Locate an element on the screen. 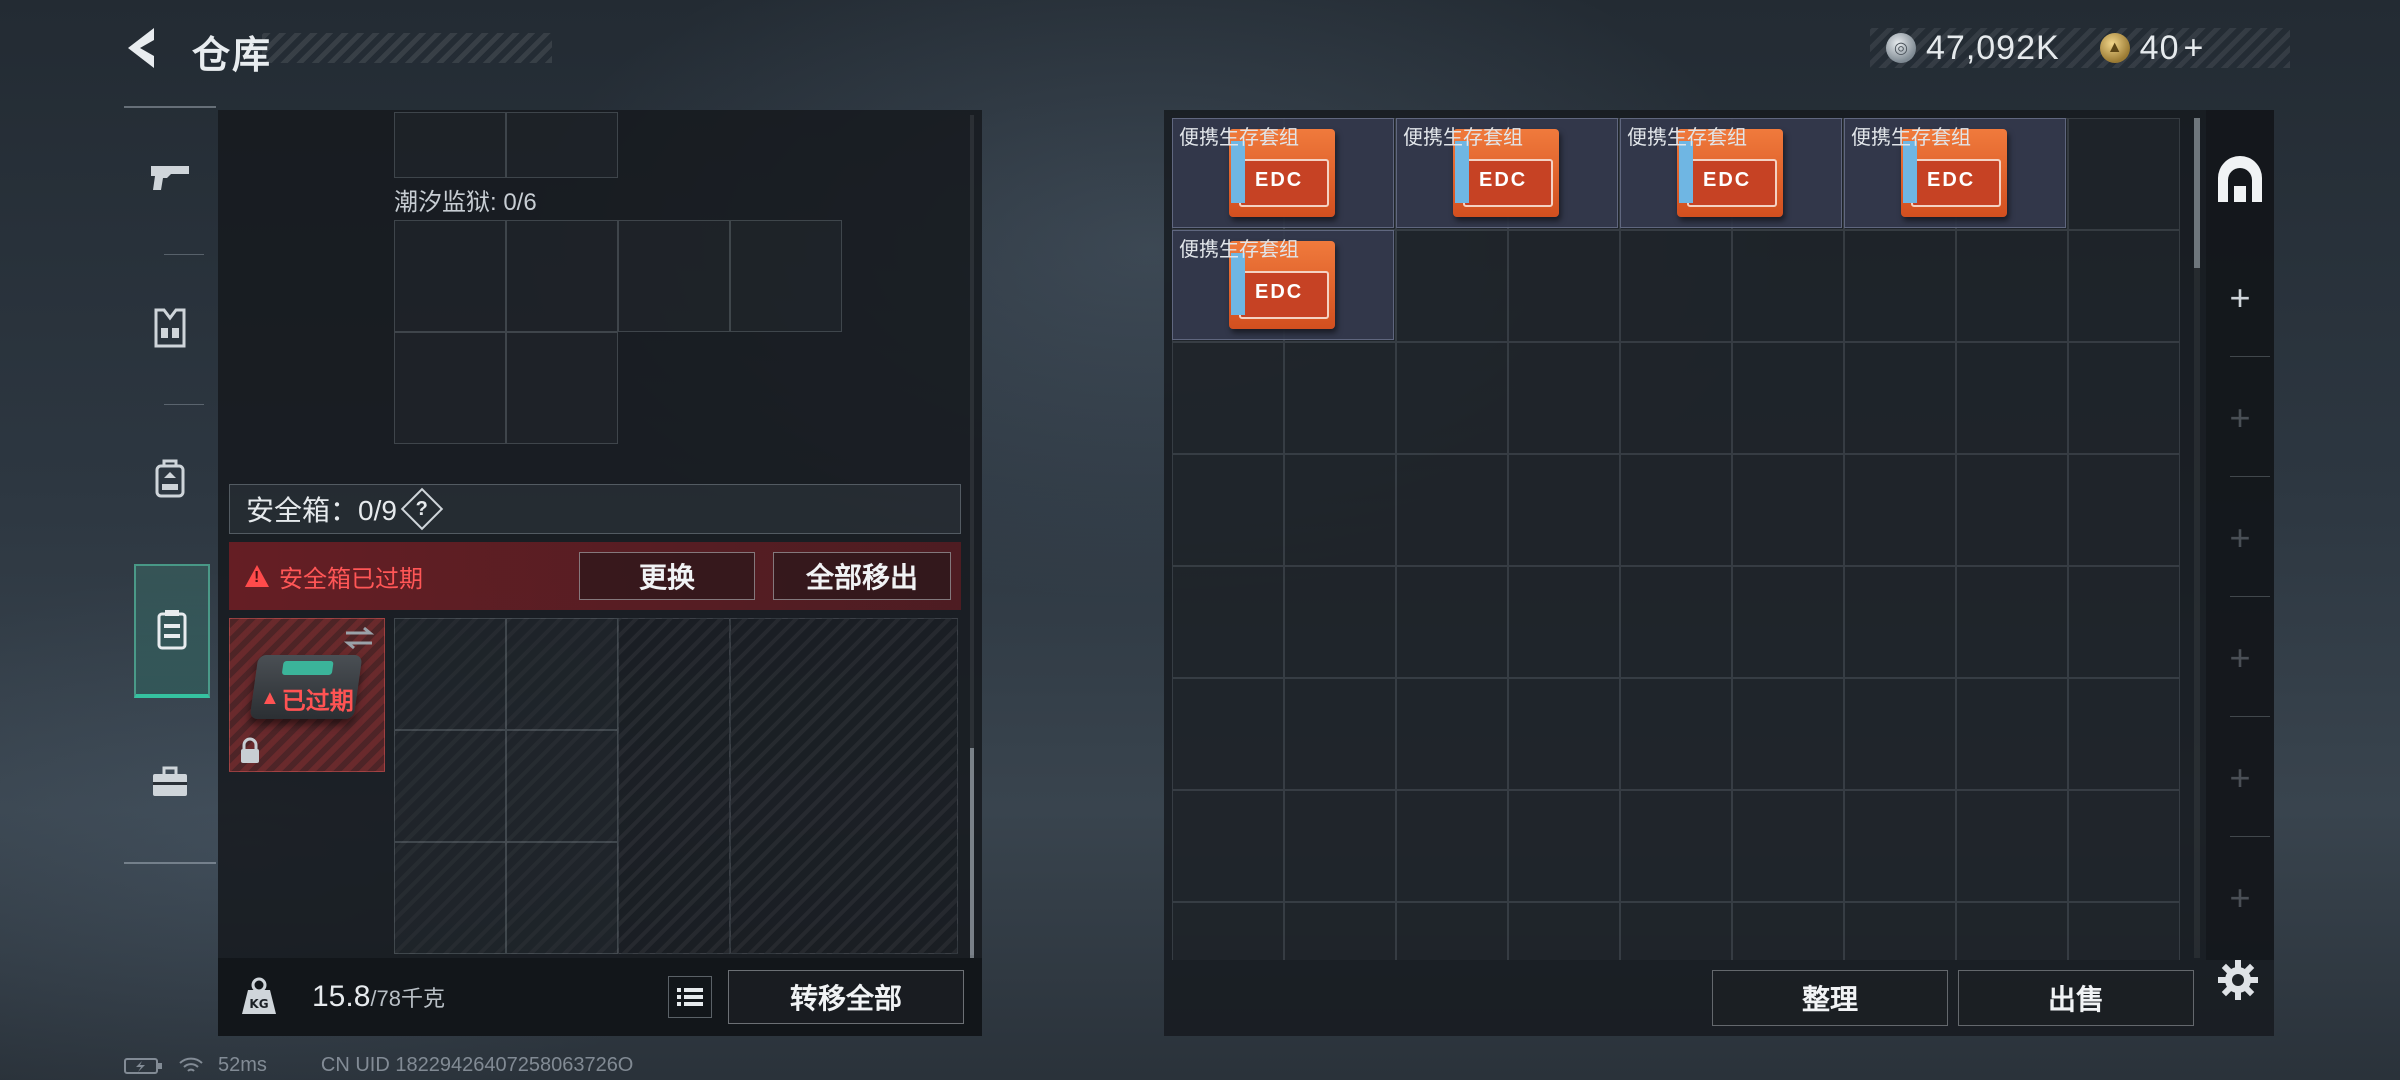  sidebar-item-armor is located at coordinates (170, 328).